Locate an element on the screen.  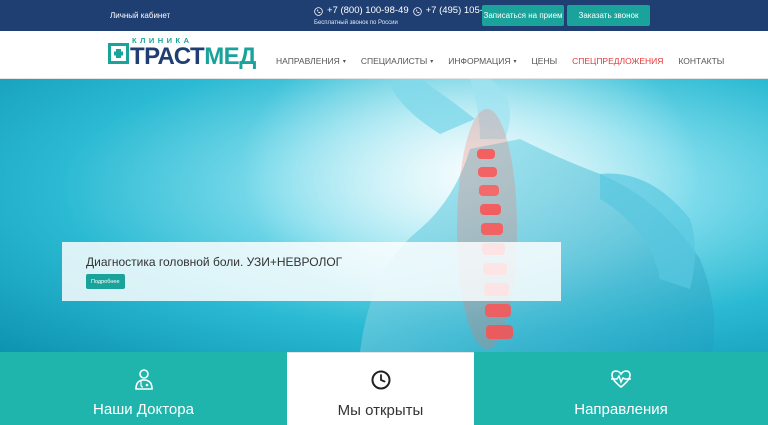
logo-word-b: МЕД is located at coordinates (230, 56).